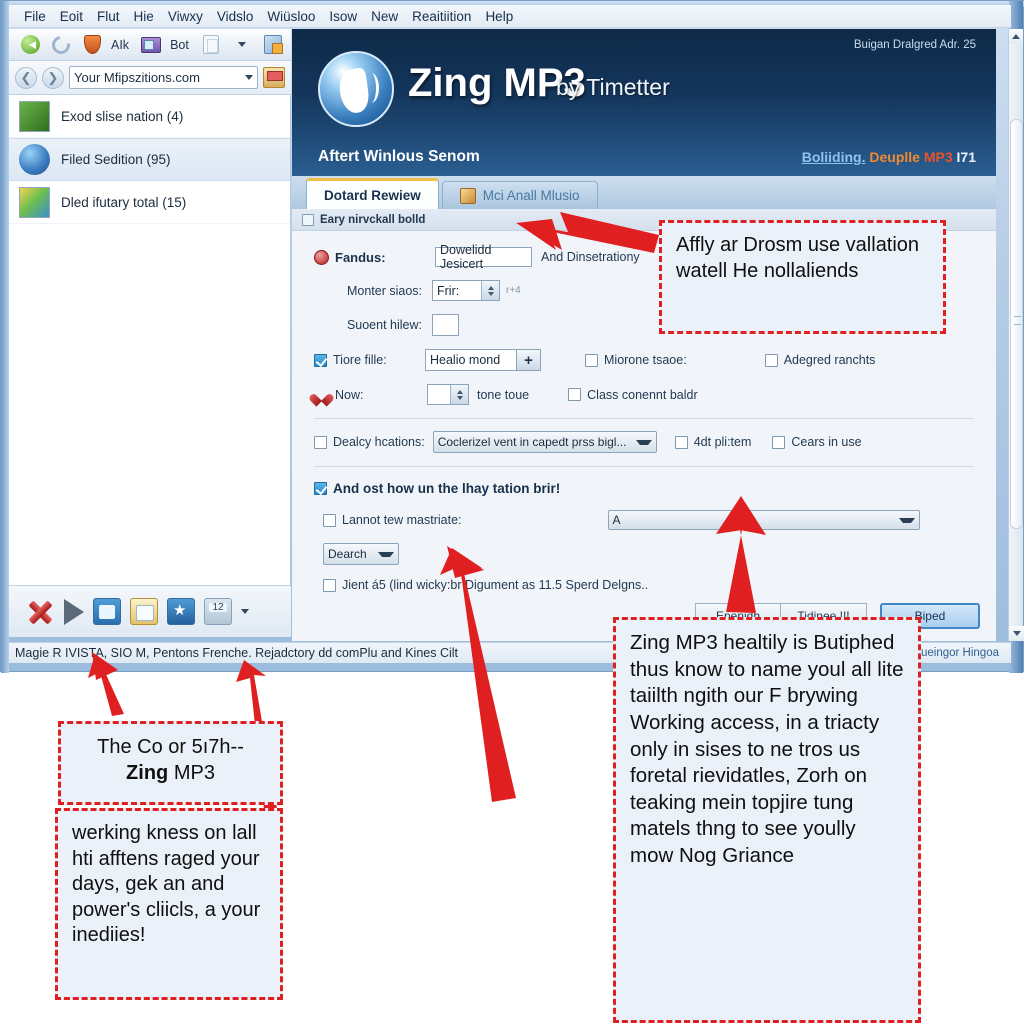 This screenshot has width=1024, height=1024. I want to click on scrollbar-thumb, so click(1016, 324).